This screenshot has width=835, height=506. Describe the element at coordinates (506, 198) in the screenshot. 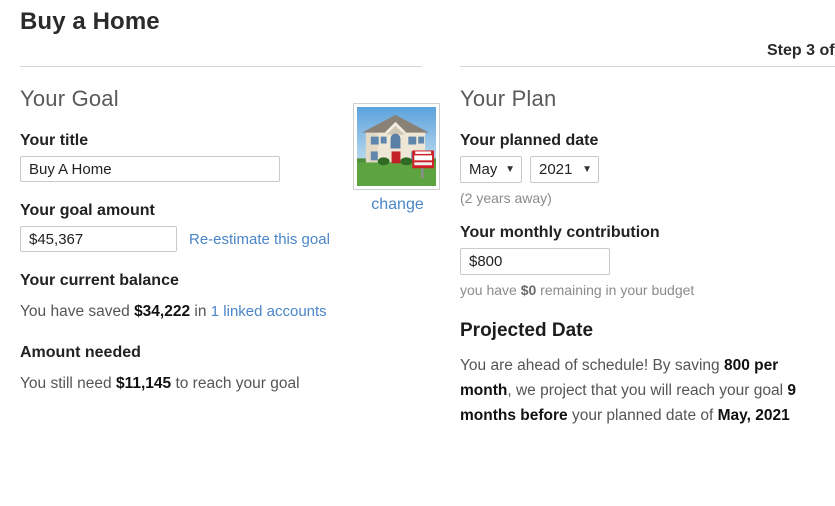

I see `years-away-note: (2 years away)` at that location.